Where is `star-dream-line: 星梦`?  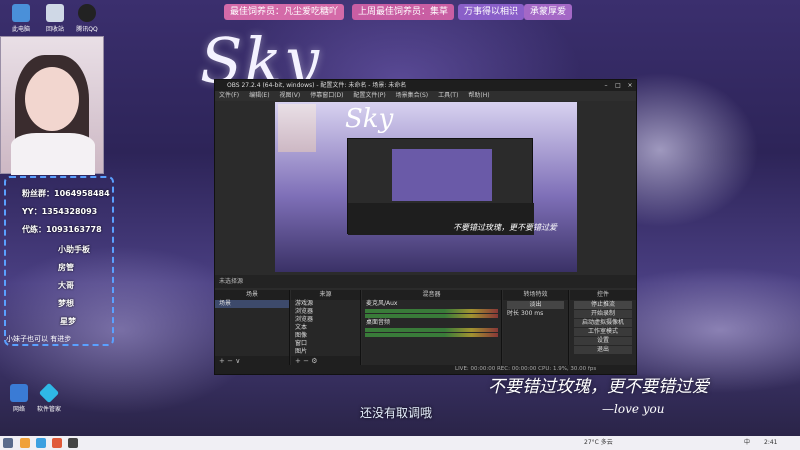
star-dream-line: 星梦 is located at coordinates (68, 321).